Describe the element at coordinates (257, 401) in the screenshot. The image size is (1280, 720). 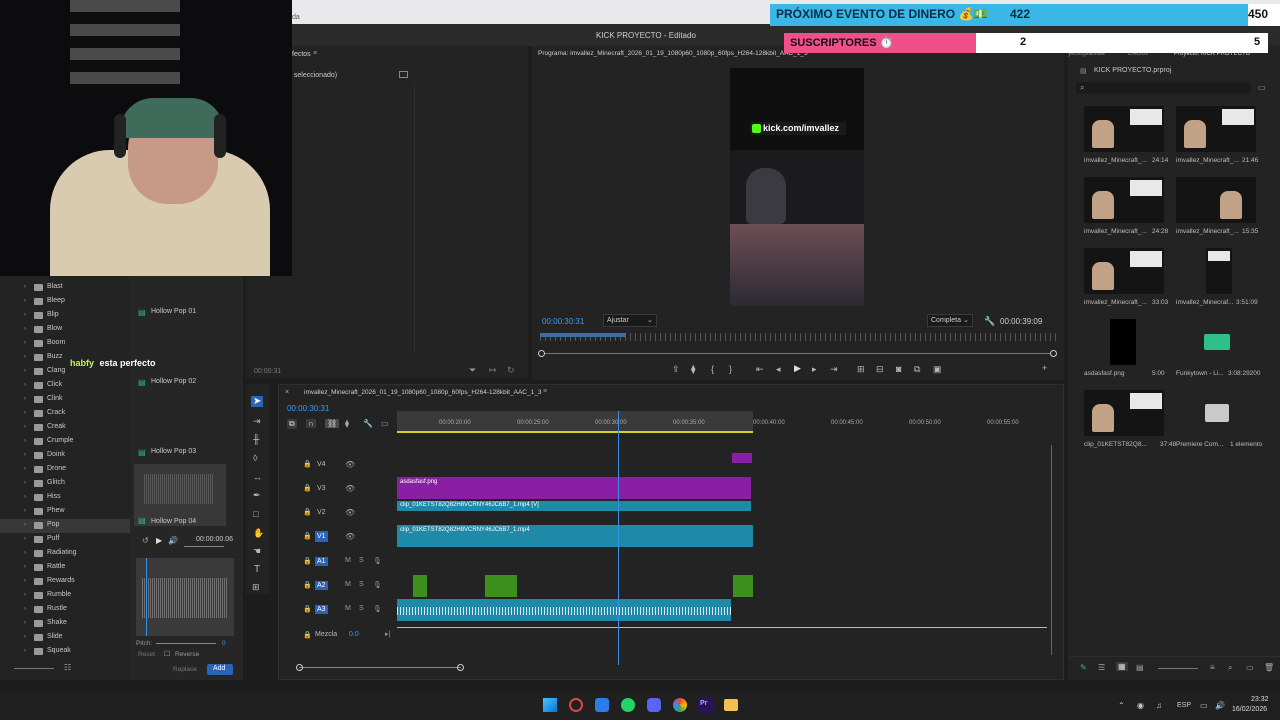
I see `selection-tool-icon: ➤` at that location.